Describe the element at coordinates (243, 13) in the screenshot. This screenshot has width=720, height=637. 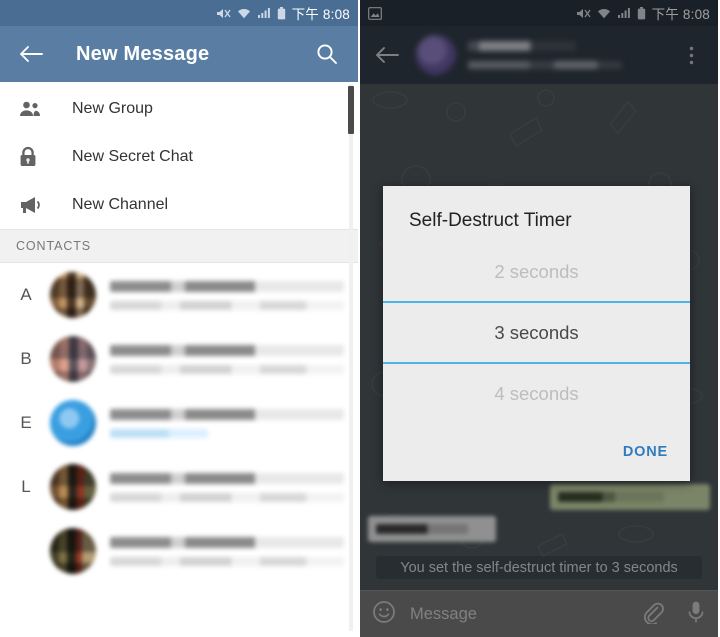
I see `wifi-icon` at that location.